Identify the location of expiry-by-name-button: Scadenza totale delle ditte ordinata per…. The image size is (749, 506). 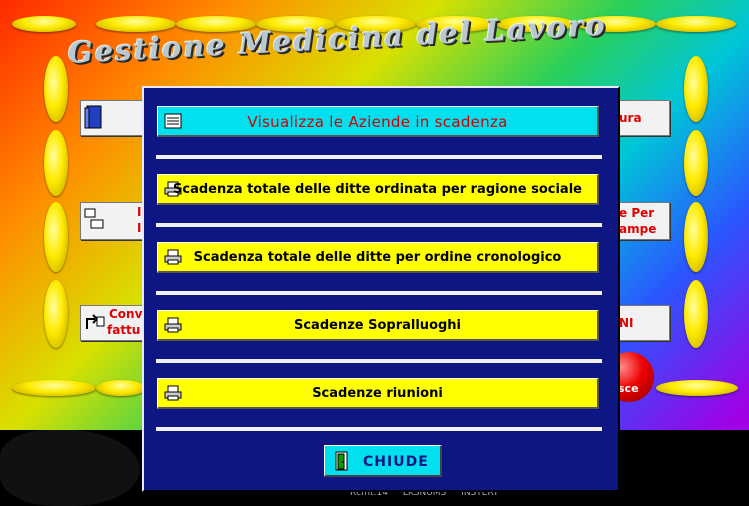
(378, 189).